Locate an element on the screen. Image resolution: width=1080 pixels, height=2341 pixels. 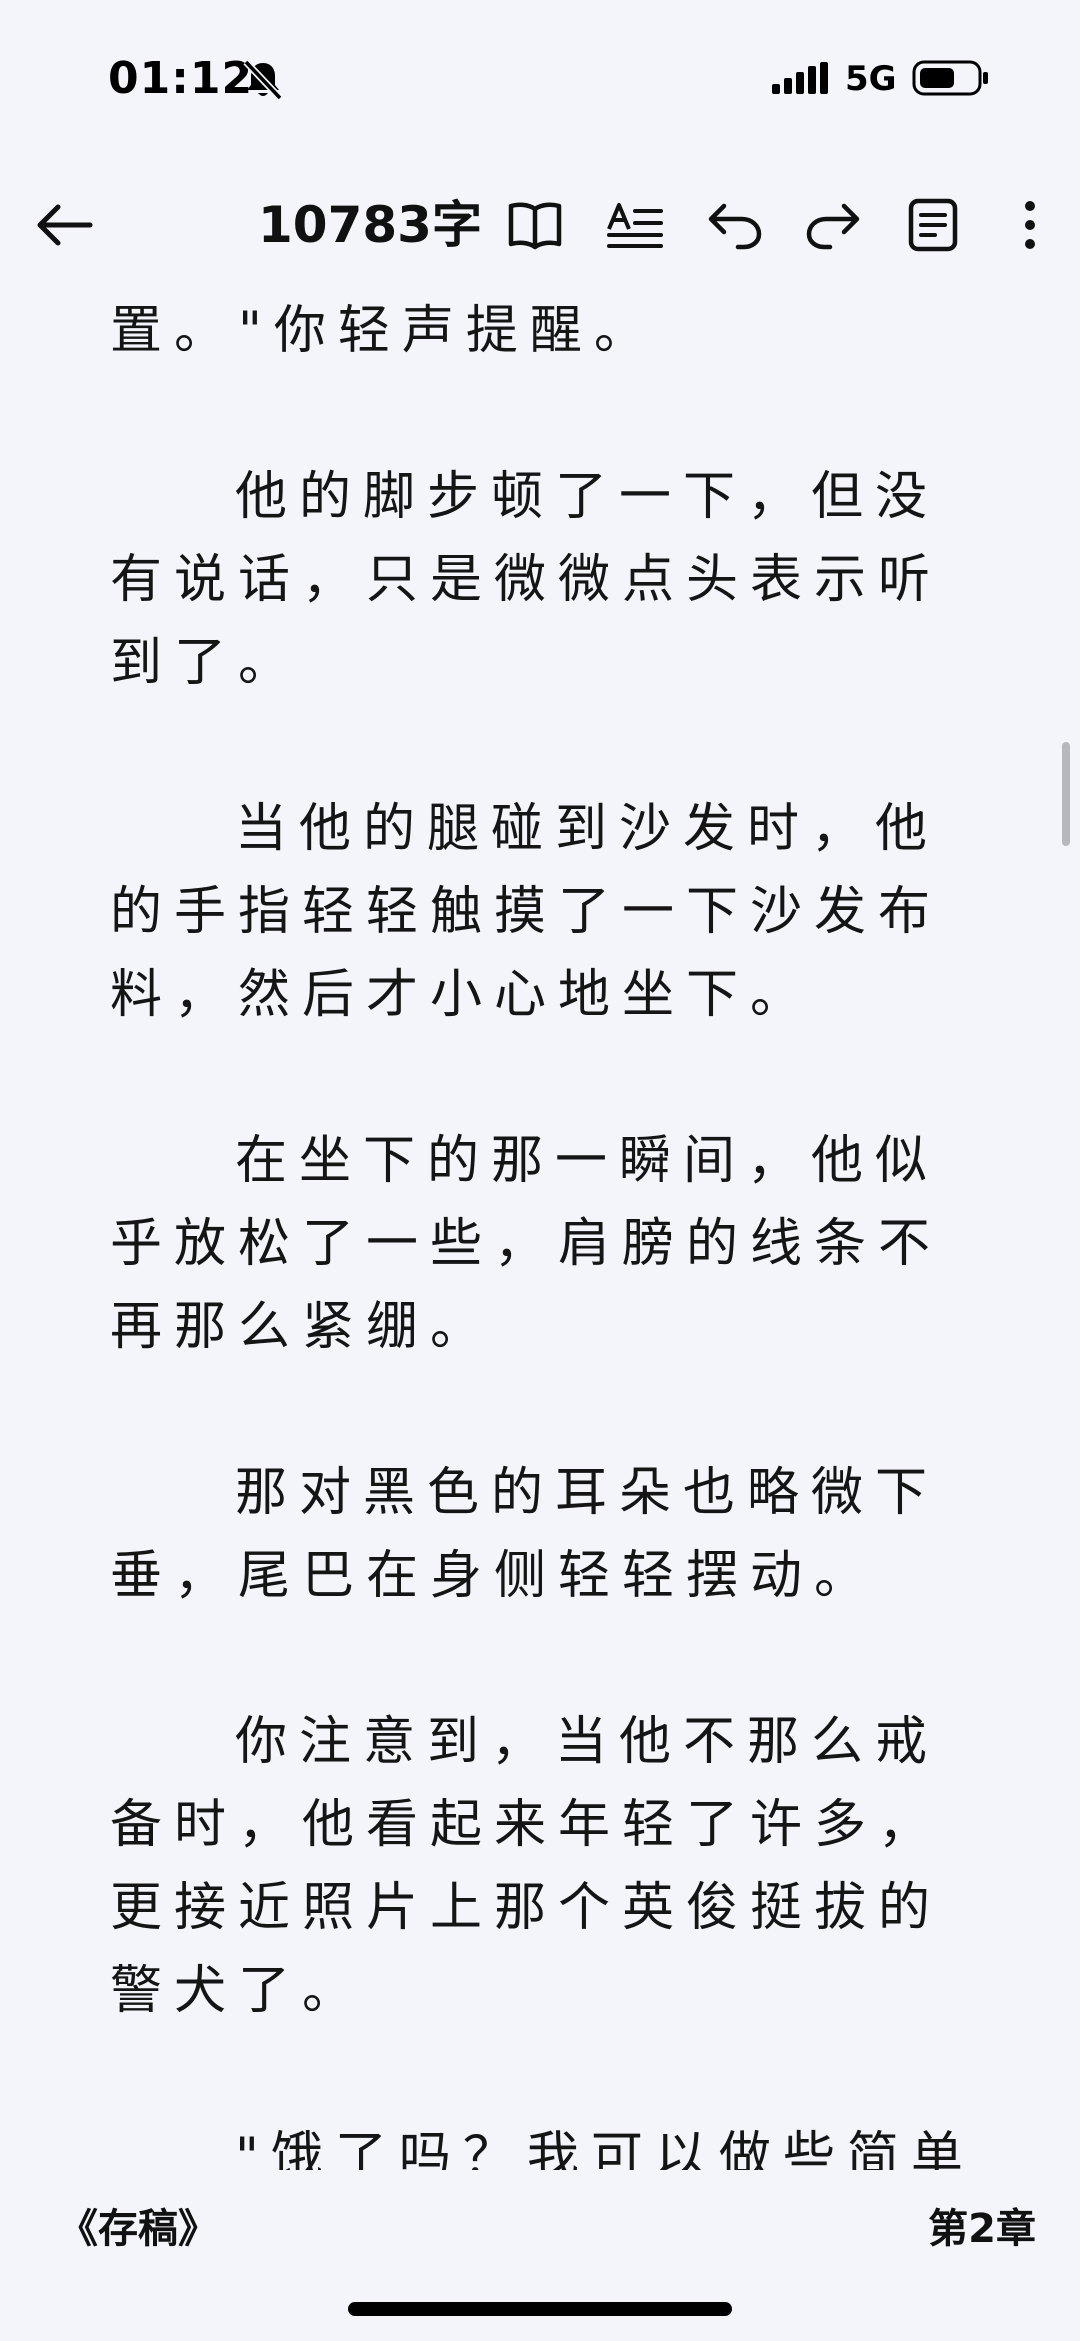
notes-button is located at coordinates (933, 225).